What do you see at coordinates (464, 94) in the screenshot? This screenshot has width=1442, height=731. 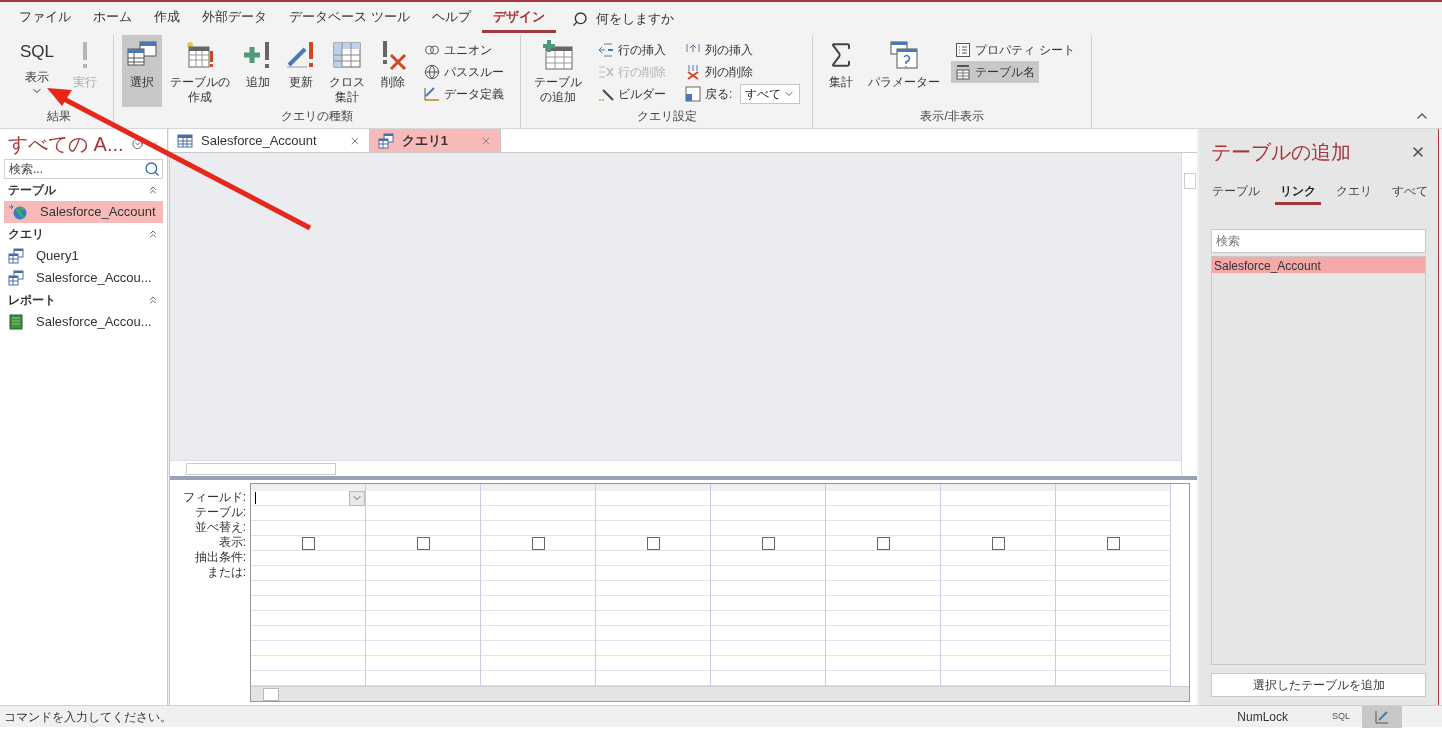 I see `ribbon-small-button: データ定義` at bounding box center [464, 94].